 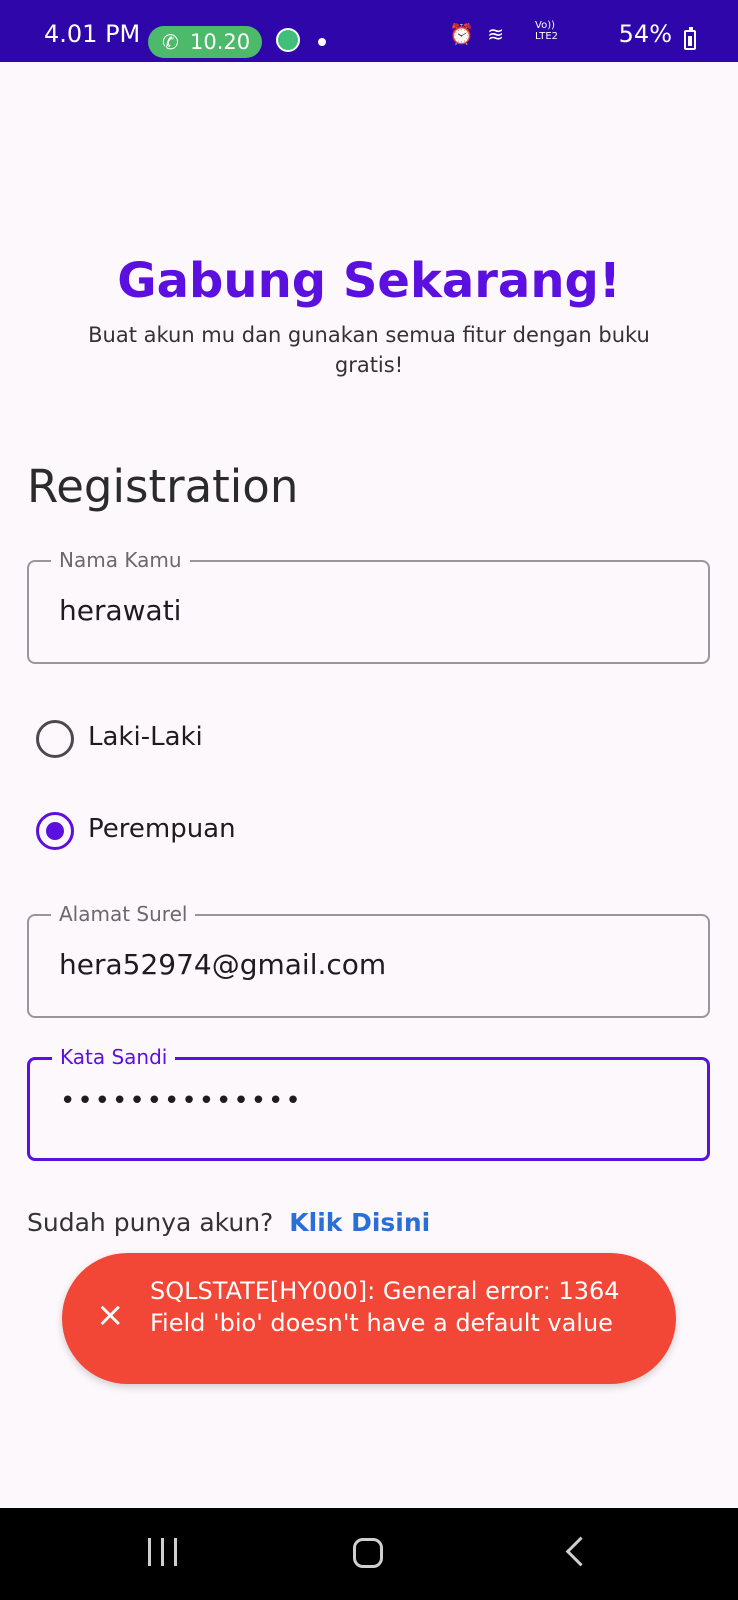 What do you see at coordinates (369, 964) in the screenshot?
I see `email-input` at bounding box center [369, 964].